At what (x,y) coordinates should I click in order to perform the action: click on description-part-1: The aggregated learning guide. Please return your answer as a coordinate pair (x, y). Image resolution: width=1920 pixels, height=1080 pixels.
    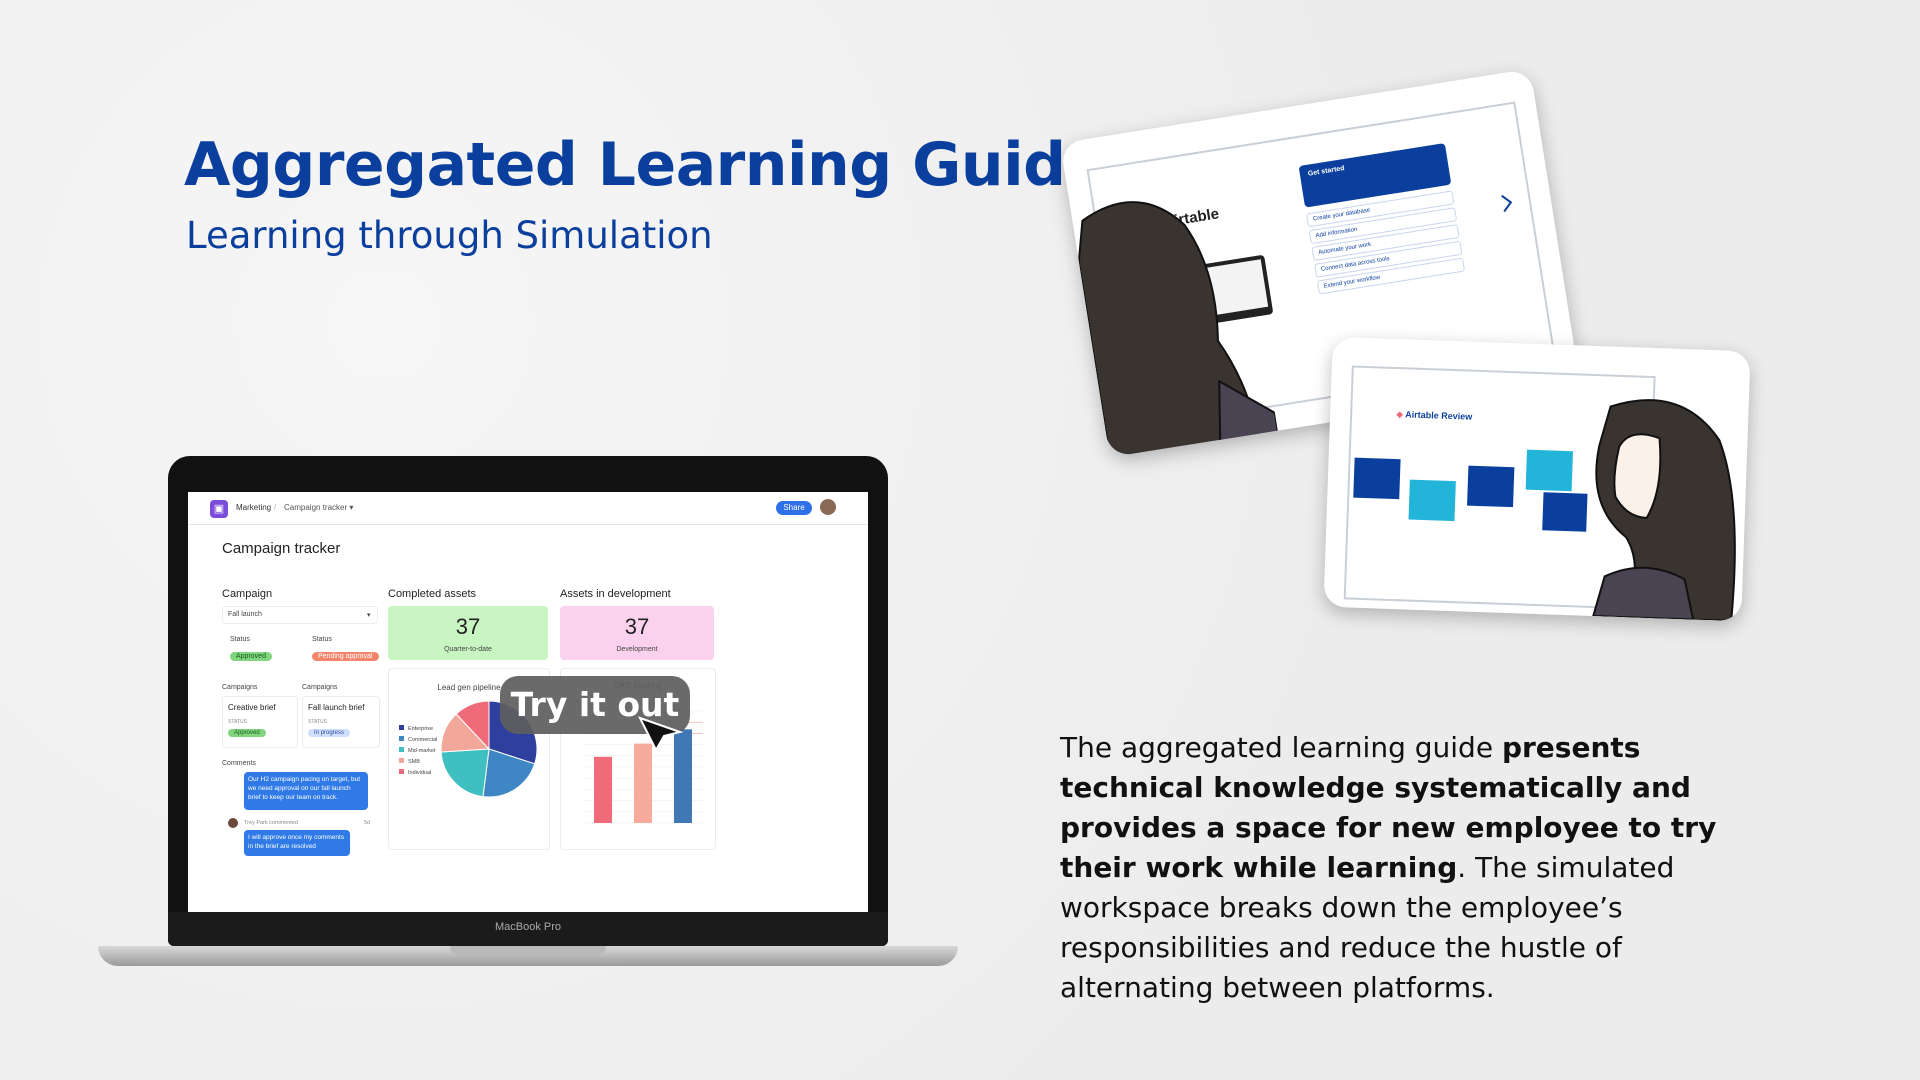
    Looking at the image, I should click on (1281, 747).